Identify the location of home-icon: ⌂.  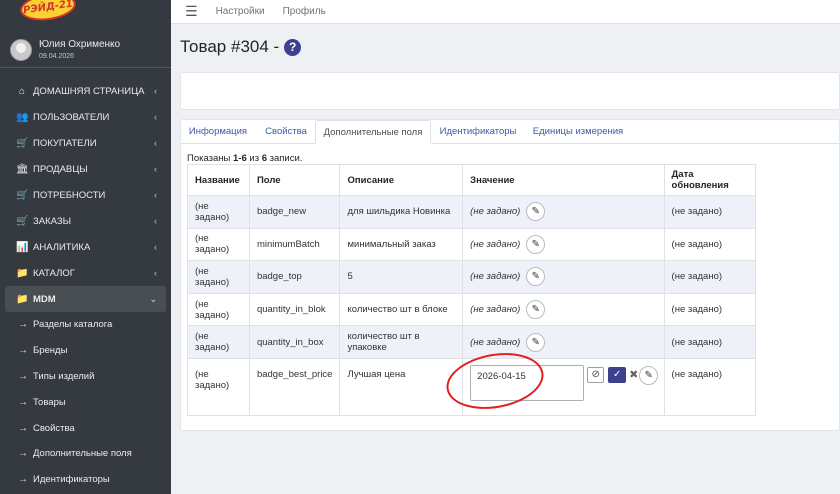
(22, 91).